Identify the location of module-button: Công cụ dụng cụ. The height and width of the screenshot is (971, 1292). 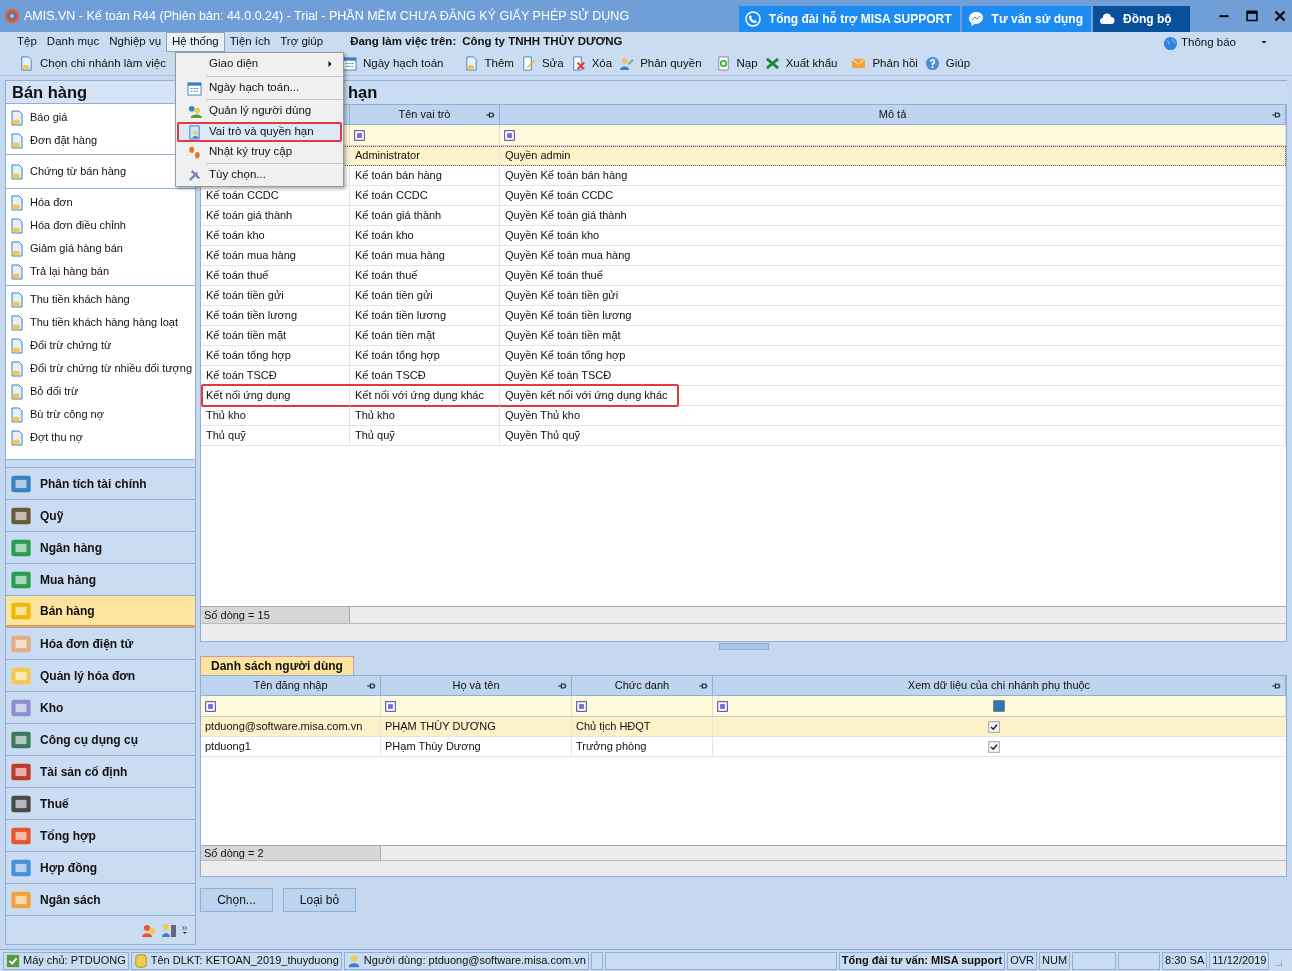
(100, 739).